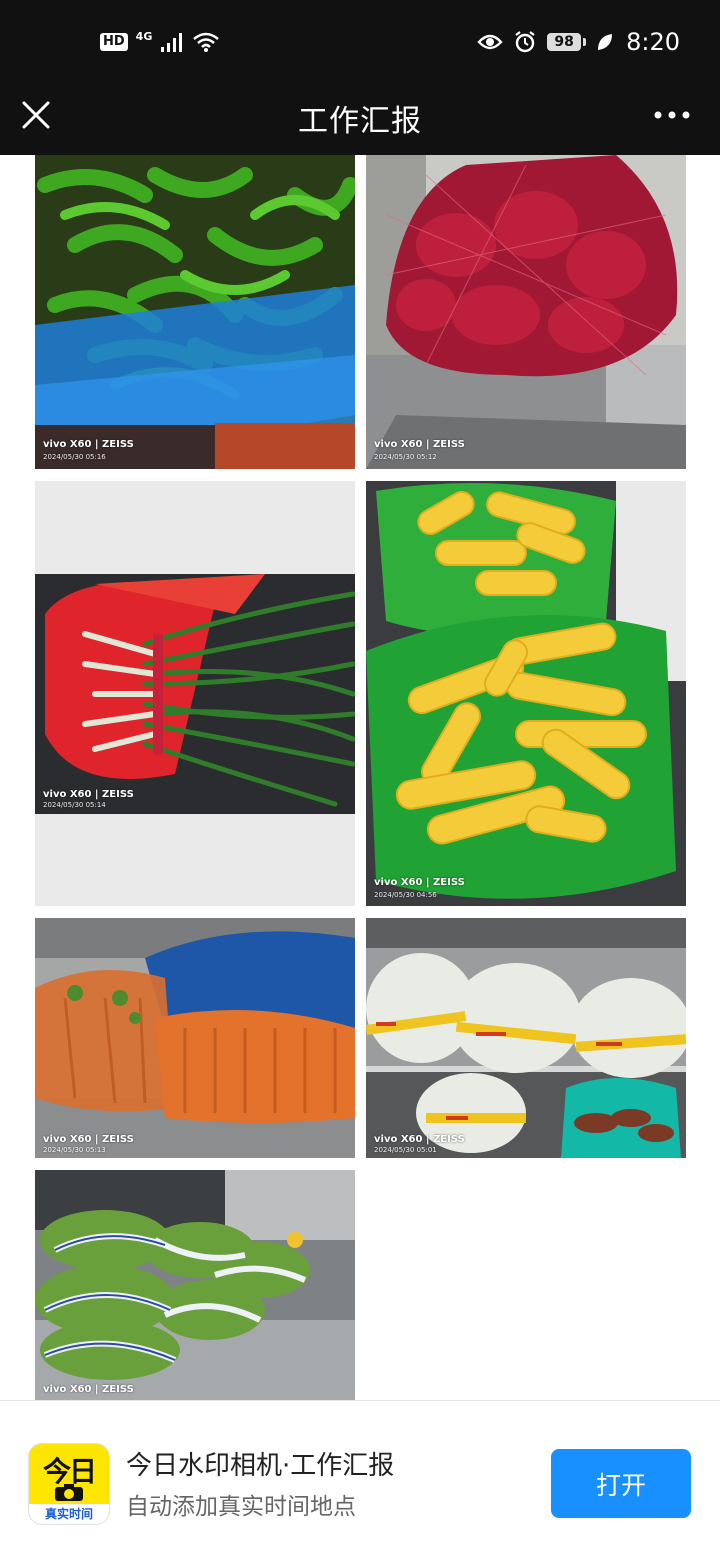 The width and height of the screenshot is (720, 1561). Describe the element at coordinates (206, 42) in the screenshot. I see `wifi-icon` at that location.